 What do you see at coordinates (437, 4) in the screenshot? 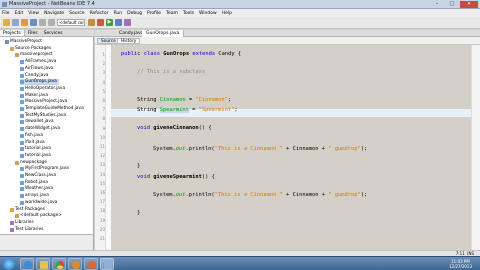
I see `minimize-button: –` at bounding box center [437, 4].